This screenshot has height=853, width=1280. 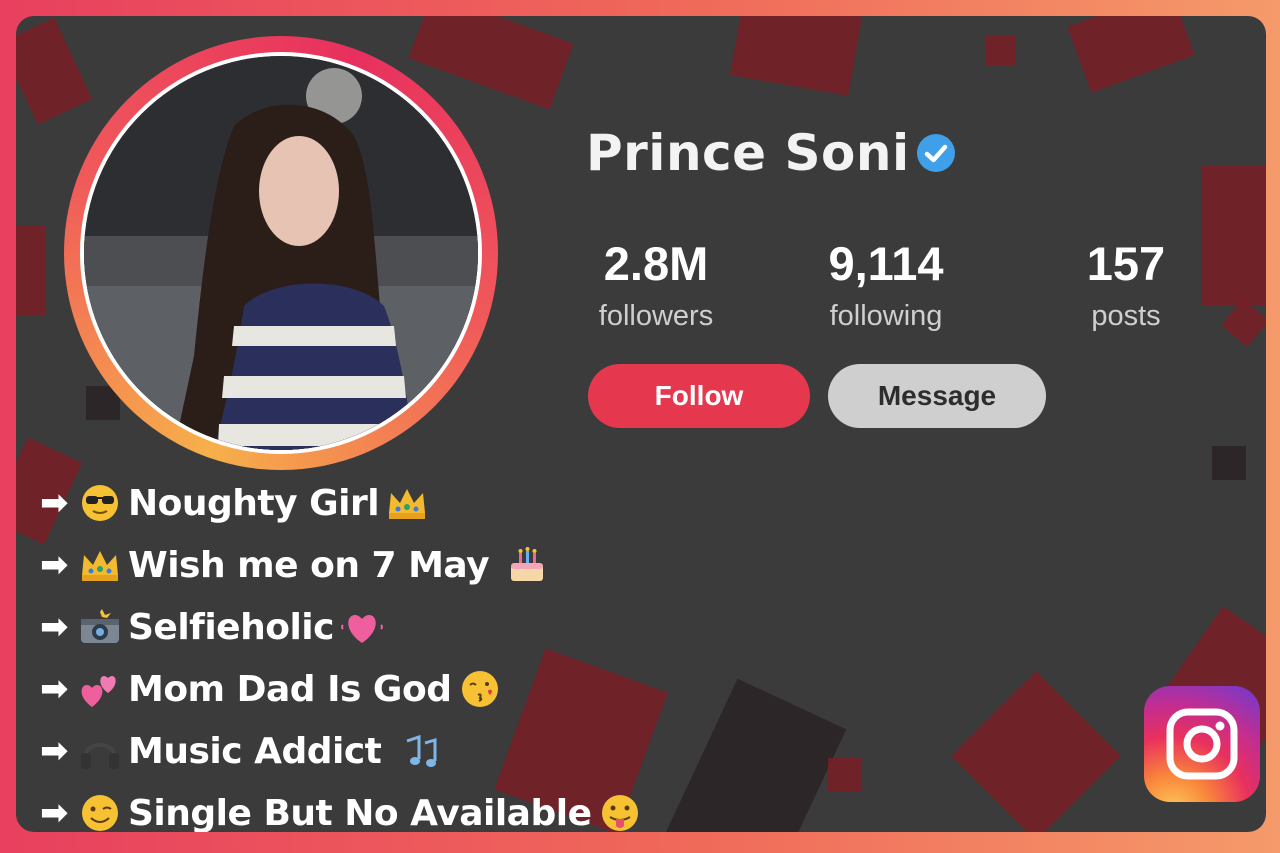 I want to click on profile-name: Prince Soni, so click(x=748, y=153).